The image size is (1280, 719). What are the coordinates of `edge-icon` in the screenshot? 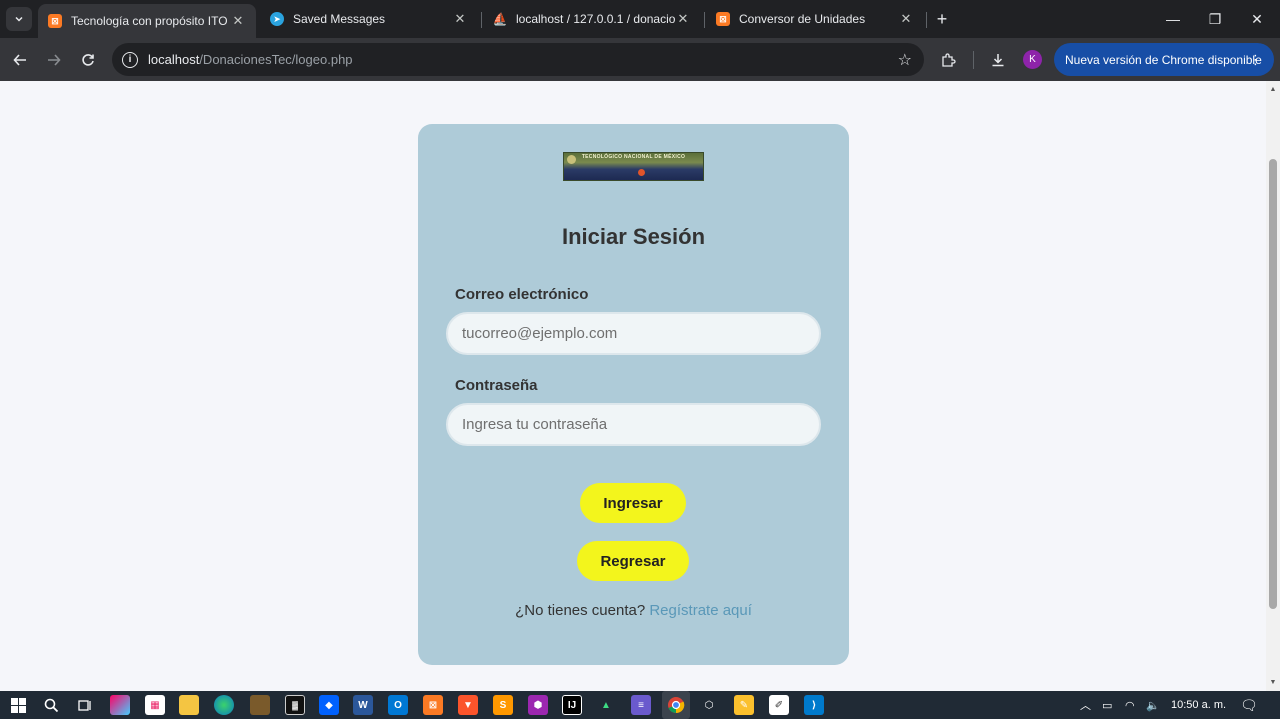 It's located at (224, 705).